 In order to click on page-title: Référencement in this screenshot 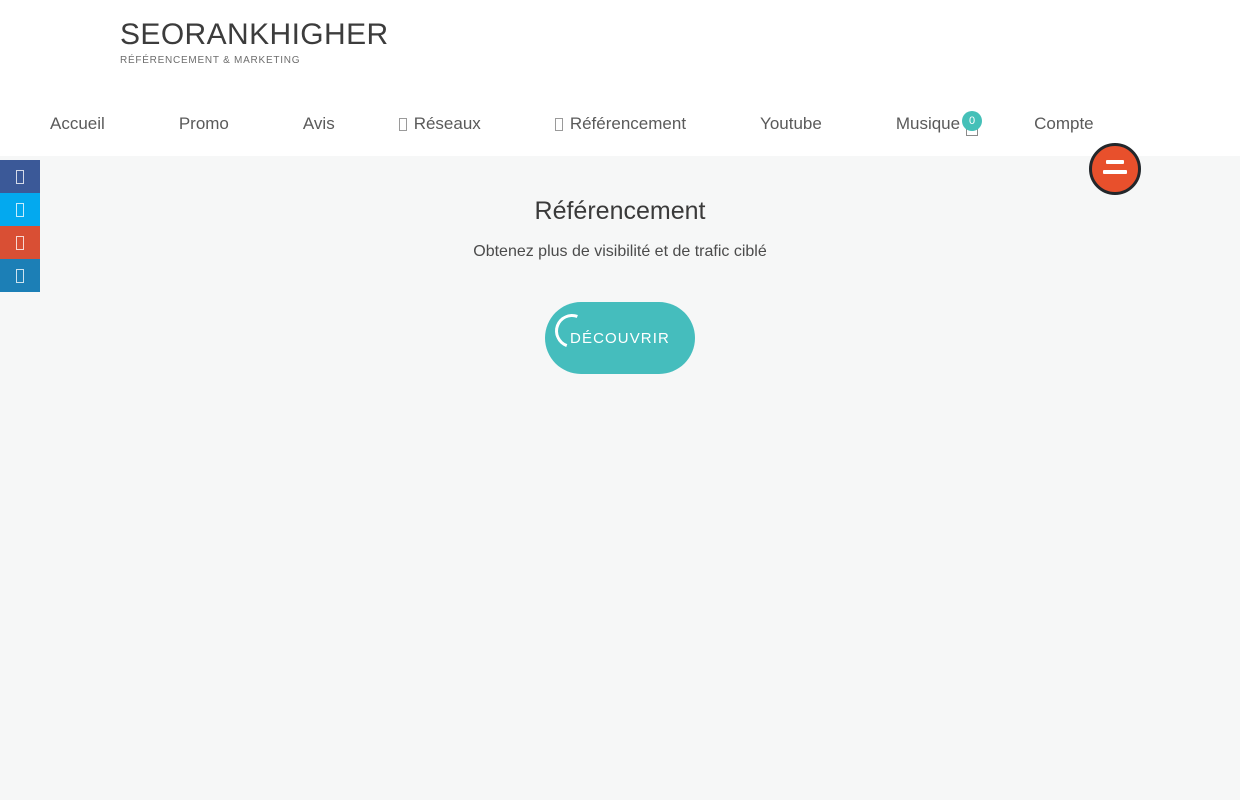, I will do `click(620, 211)`.